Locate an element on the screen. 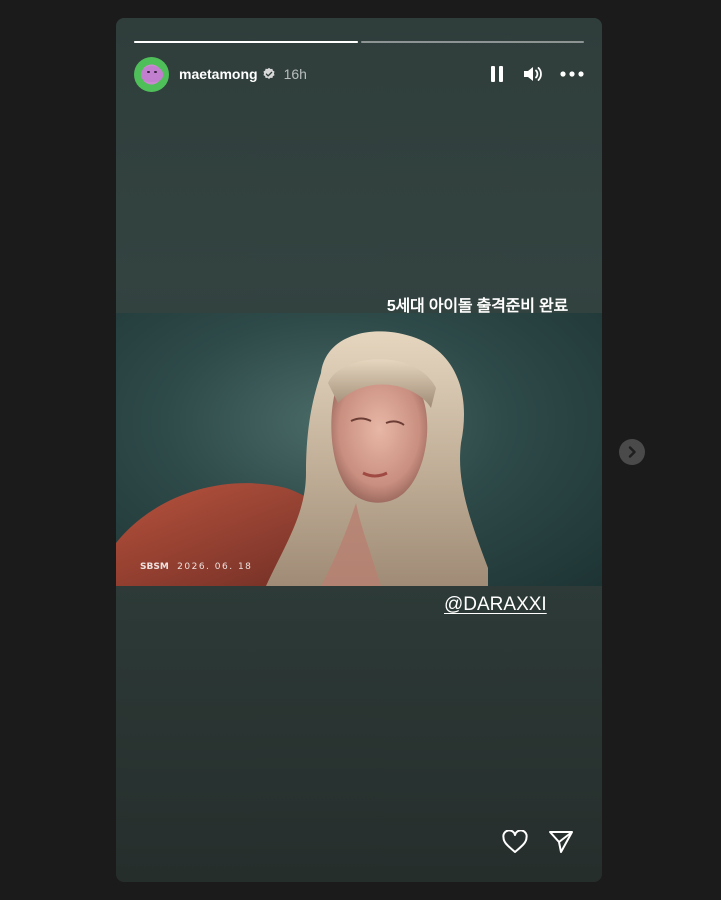 This screenshot has width=721, height=900. avatar is located at coordinates (151, 74).